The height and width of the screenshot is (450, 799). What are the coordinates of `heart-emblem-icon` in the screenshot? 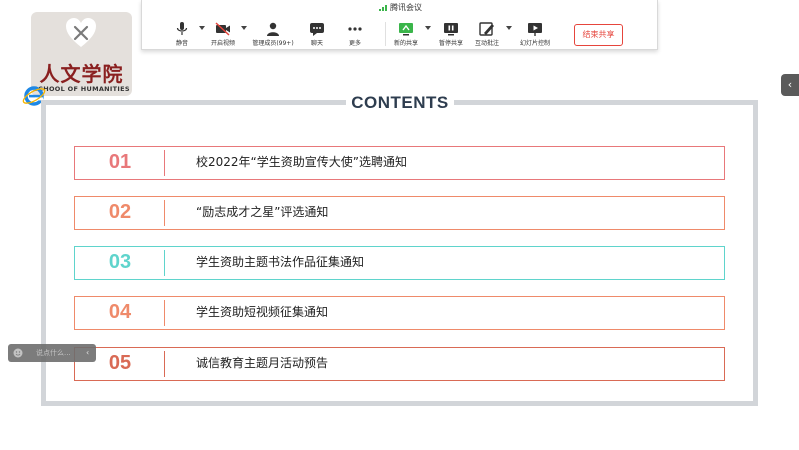 It's located at (81, 32).